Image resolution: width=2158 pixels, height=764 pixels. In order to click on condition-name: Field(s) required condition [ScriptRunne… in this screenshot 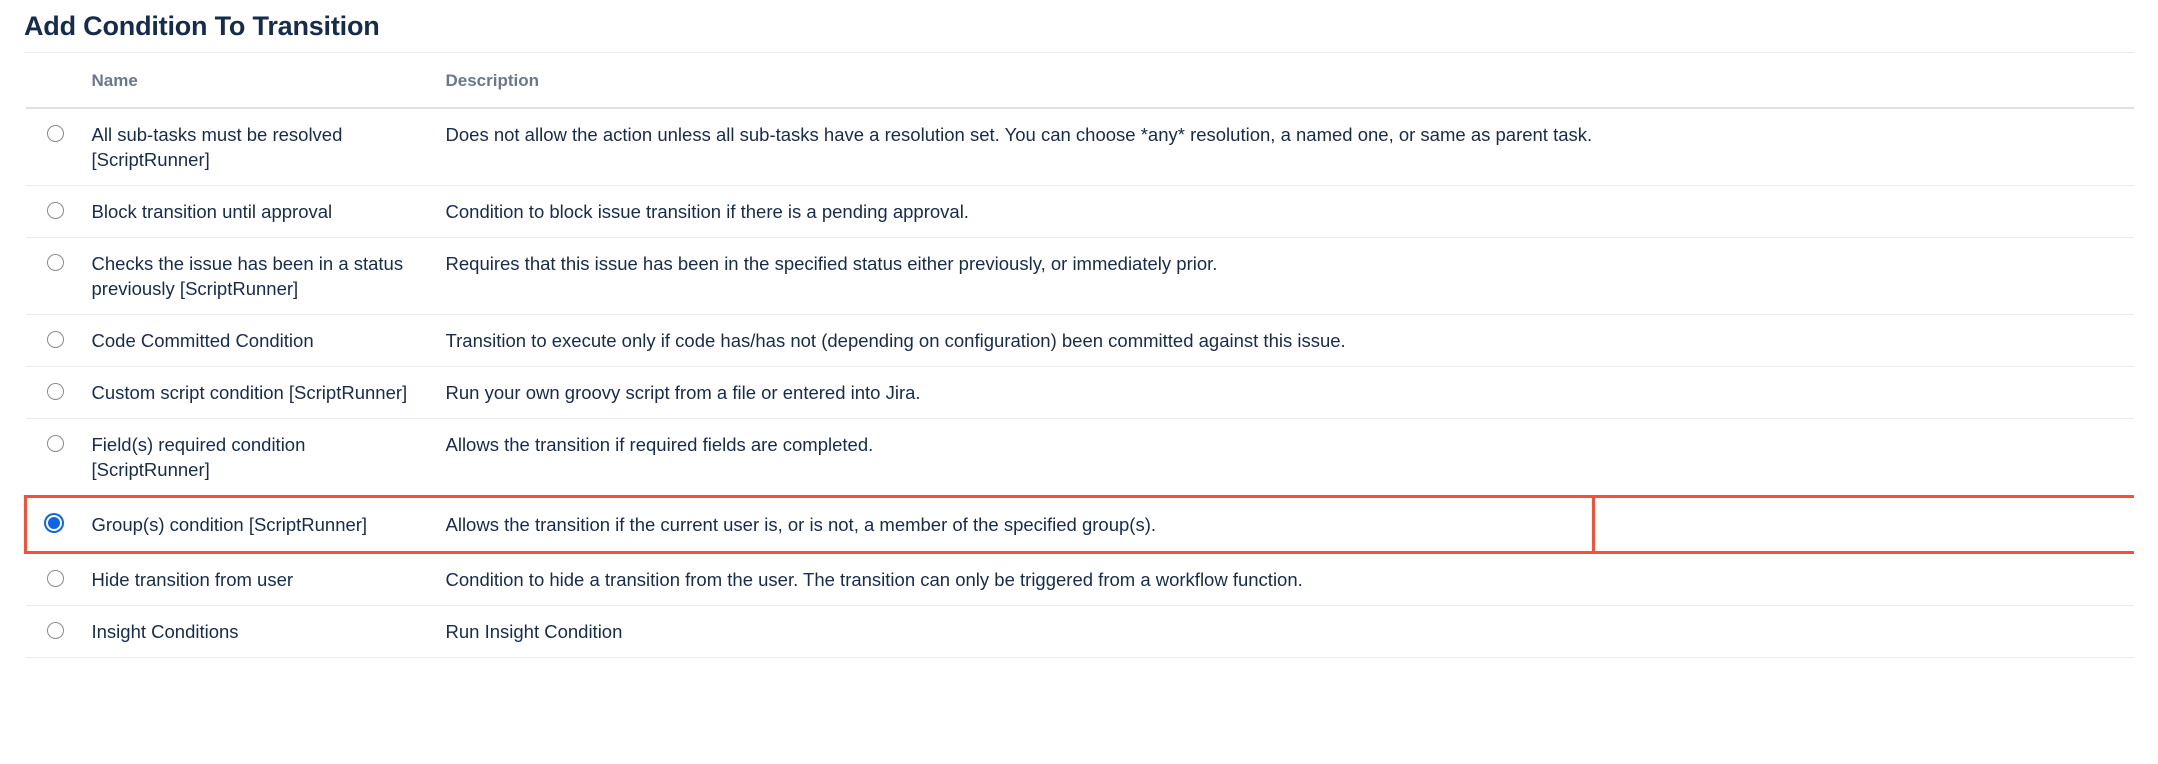, I will do `click(266, 457)`.